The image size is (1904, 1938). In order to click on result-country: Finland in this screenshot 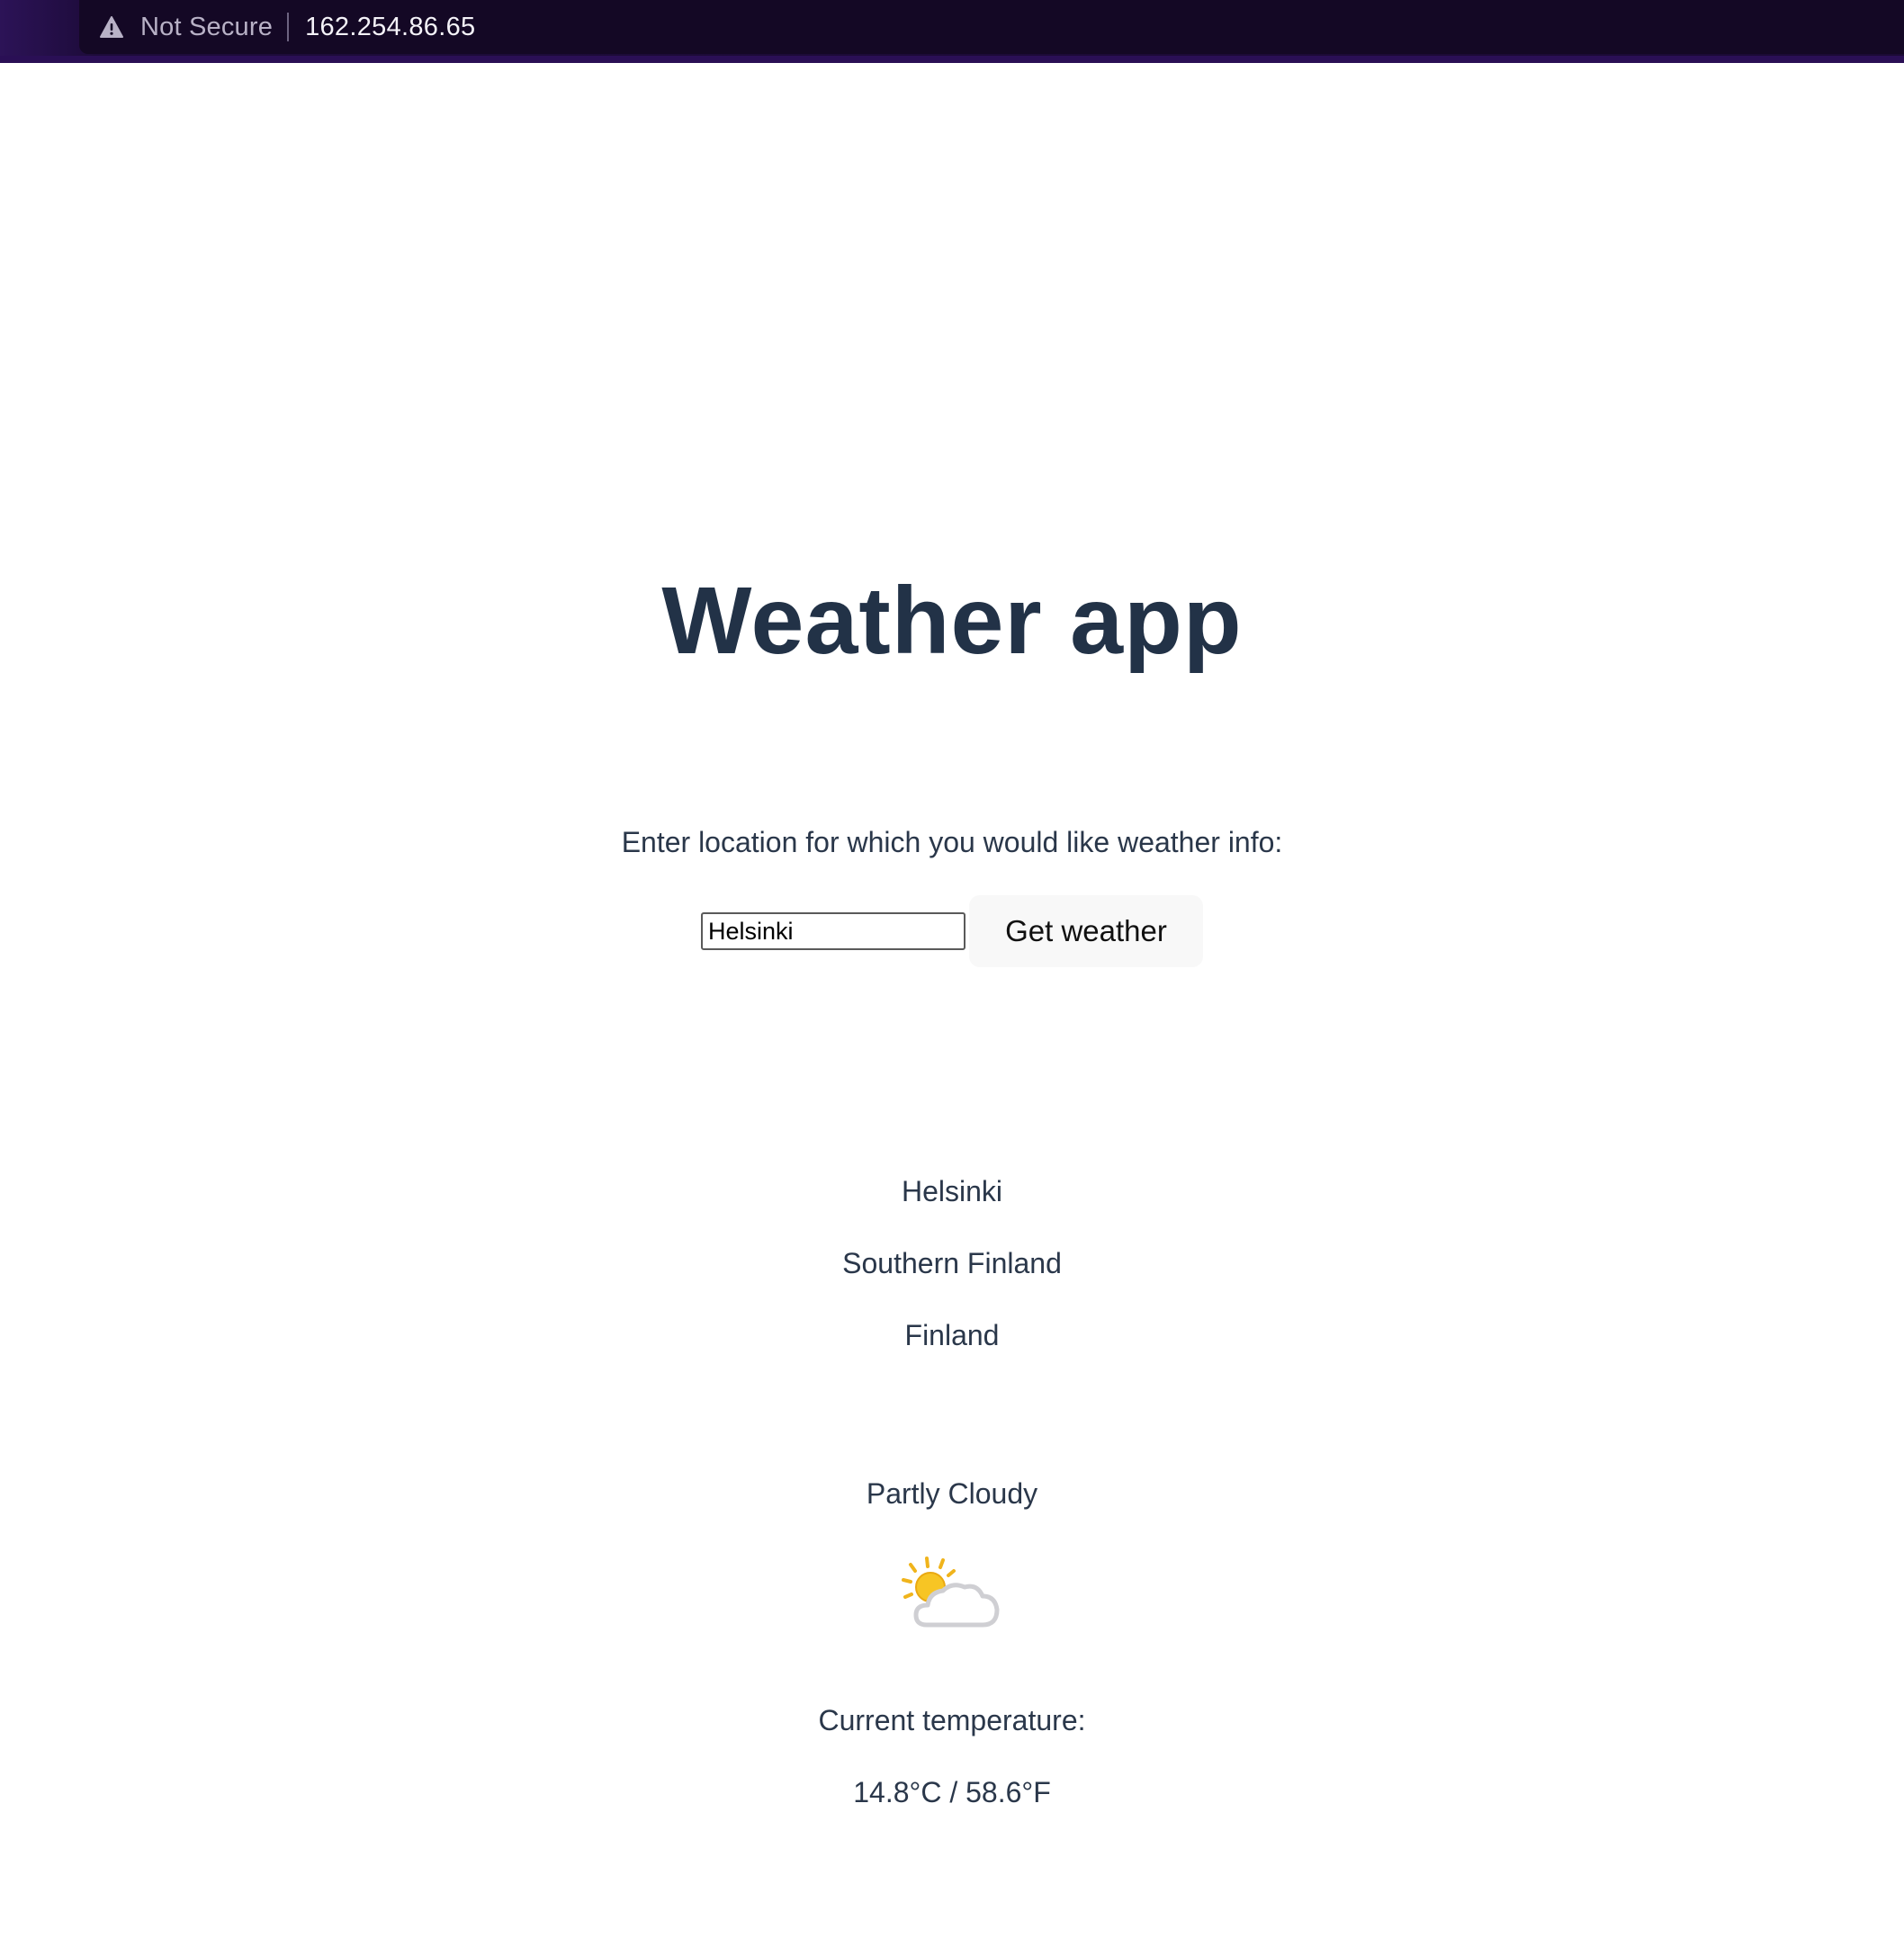, I will do `click(952, 1335)`.